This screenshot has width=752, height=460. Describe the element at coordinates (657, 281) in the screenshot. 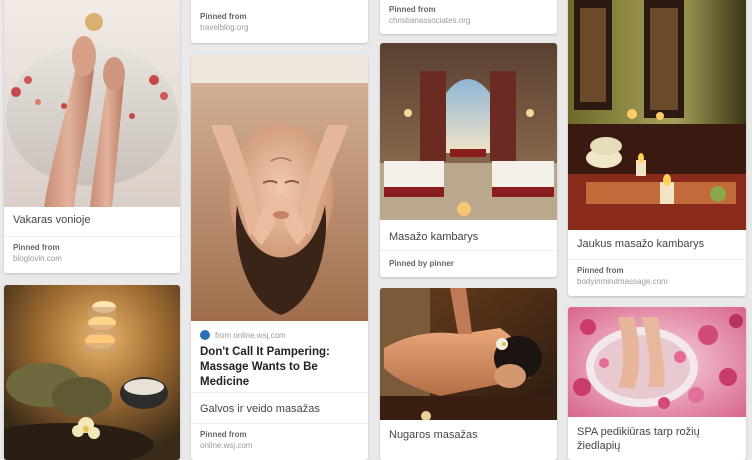

I see `attribution-source: bodyinmindmassage.com` at that location.